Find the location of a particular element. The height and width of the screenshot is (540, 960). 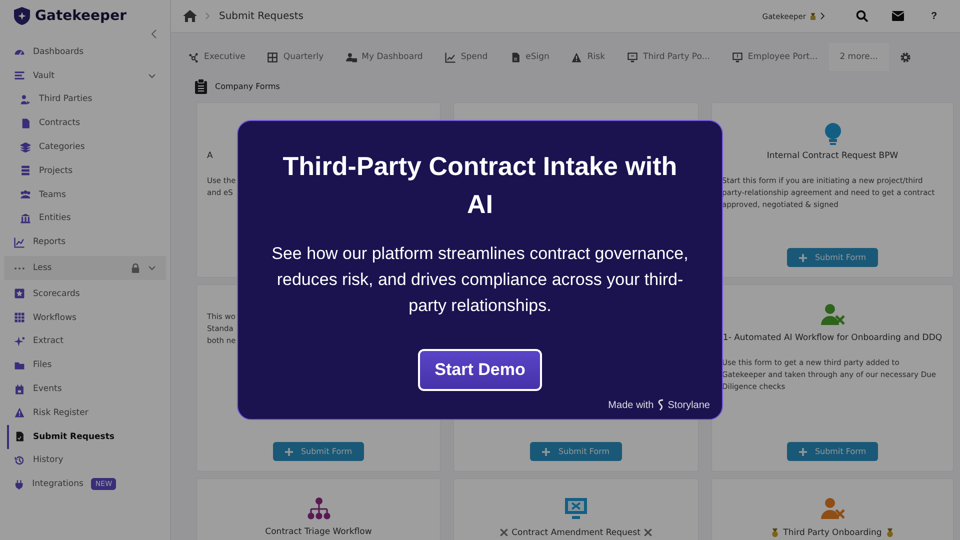

dialog-text: See how our platform streamlines contract governance, reduces risk, and drives compliance across your third-party relationships. is located at coordinates (480, 280).